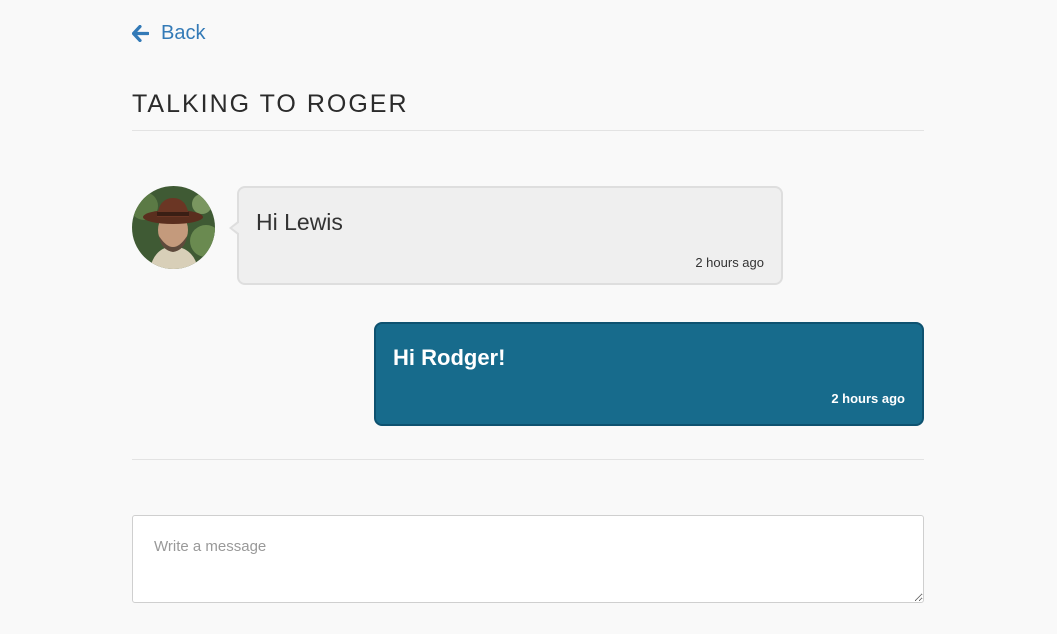  What do you see at coordinates (528, 130) in the screenshot?
I see `title-divider` at bounding box center [528, 130].